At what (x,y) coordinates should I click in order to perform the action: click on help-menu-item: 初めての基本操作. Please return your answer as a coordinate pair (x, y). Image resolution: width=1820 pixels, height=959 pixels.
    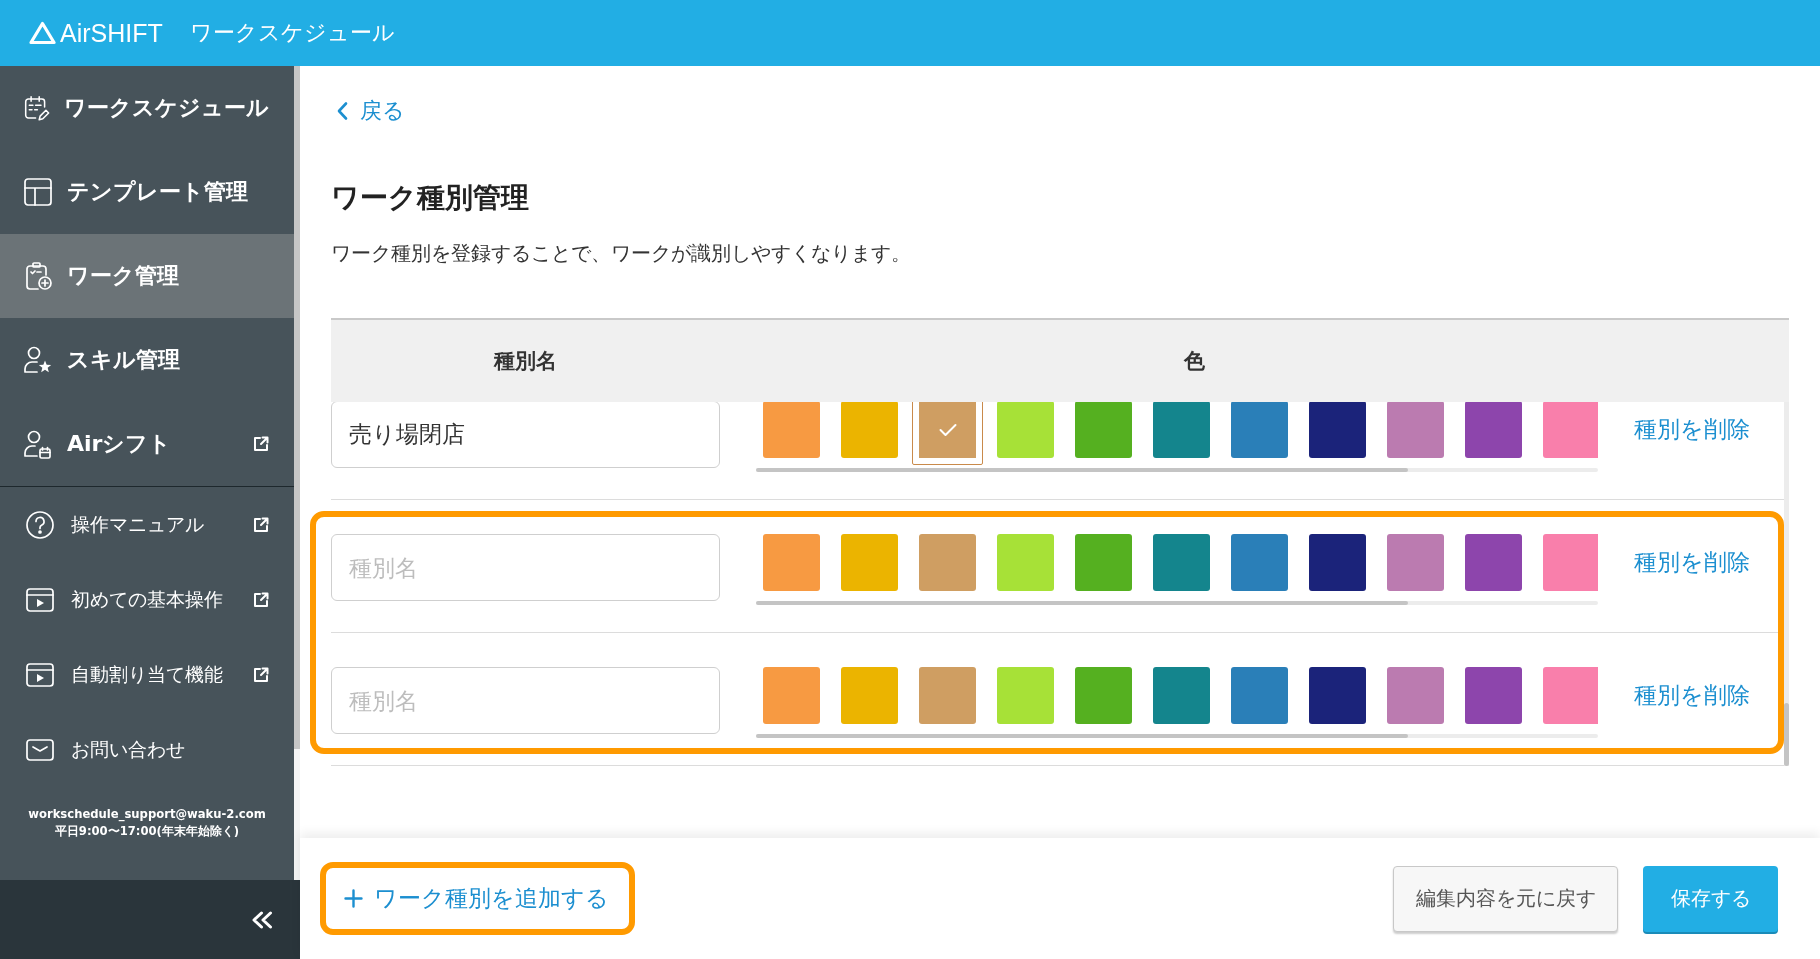
    Looking at the image, I should click on (147, 599).